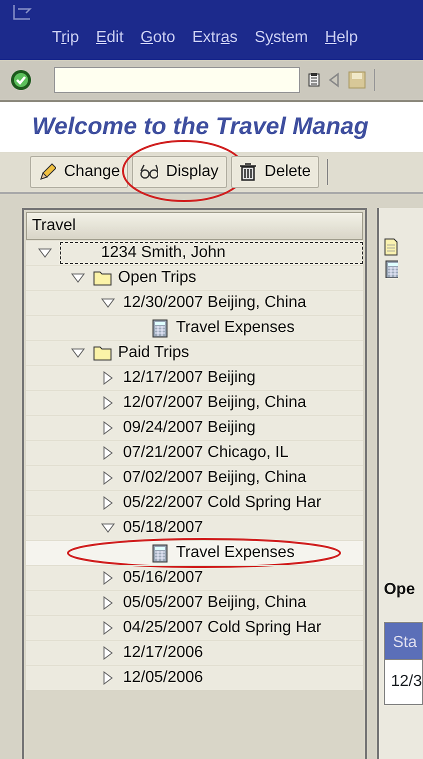  I want to click on sap-menu-icon, so click(23, 13).